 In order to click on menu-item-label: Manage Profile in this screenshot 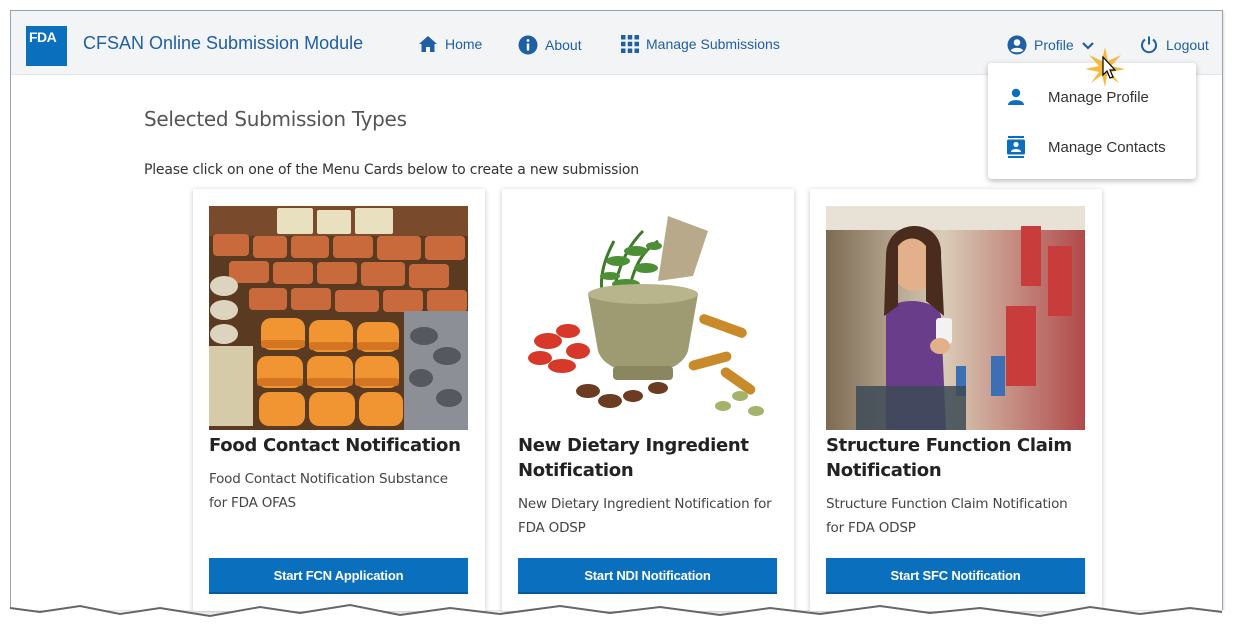, I will do `click(1098, 97)`.